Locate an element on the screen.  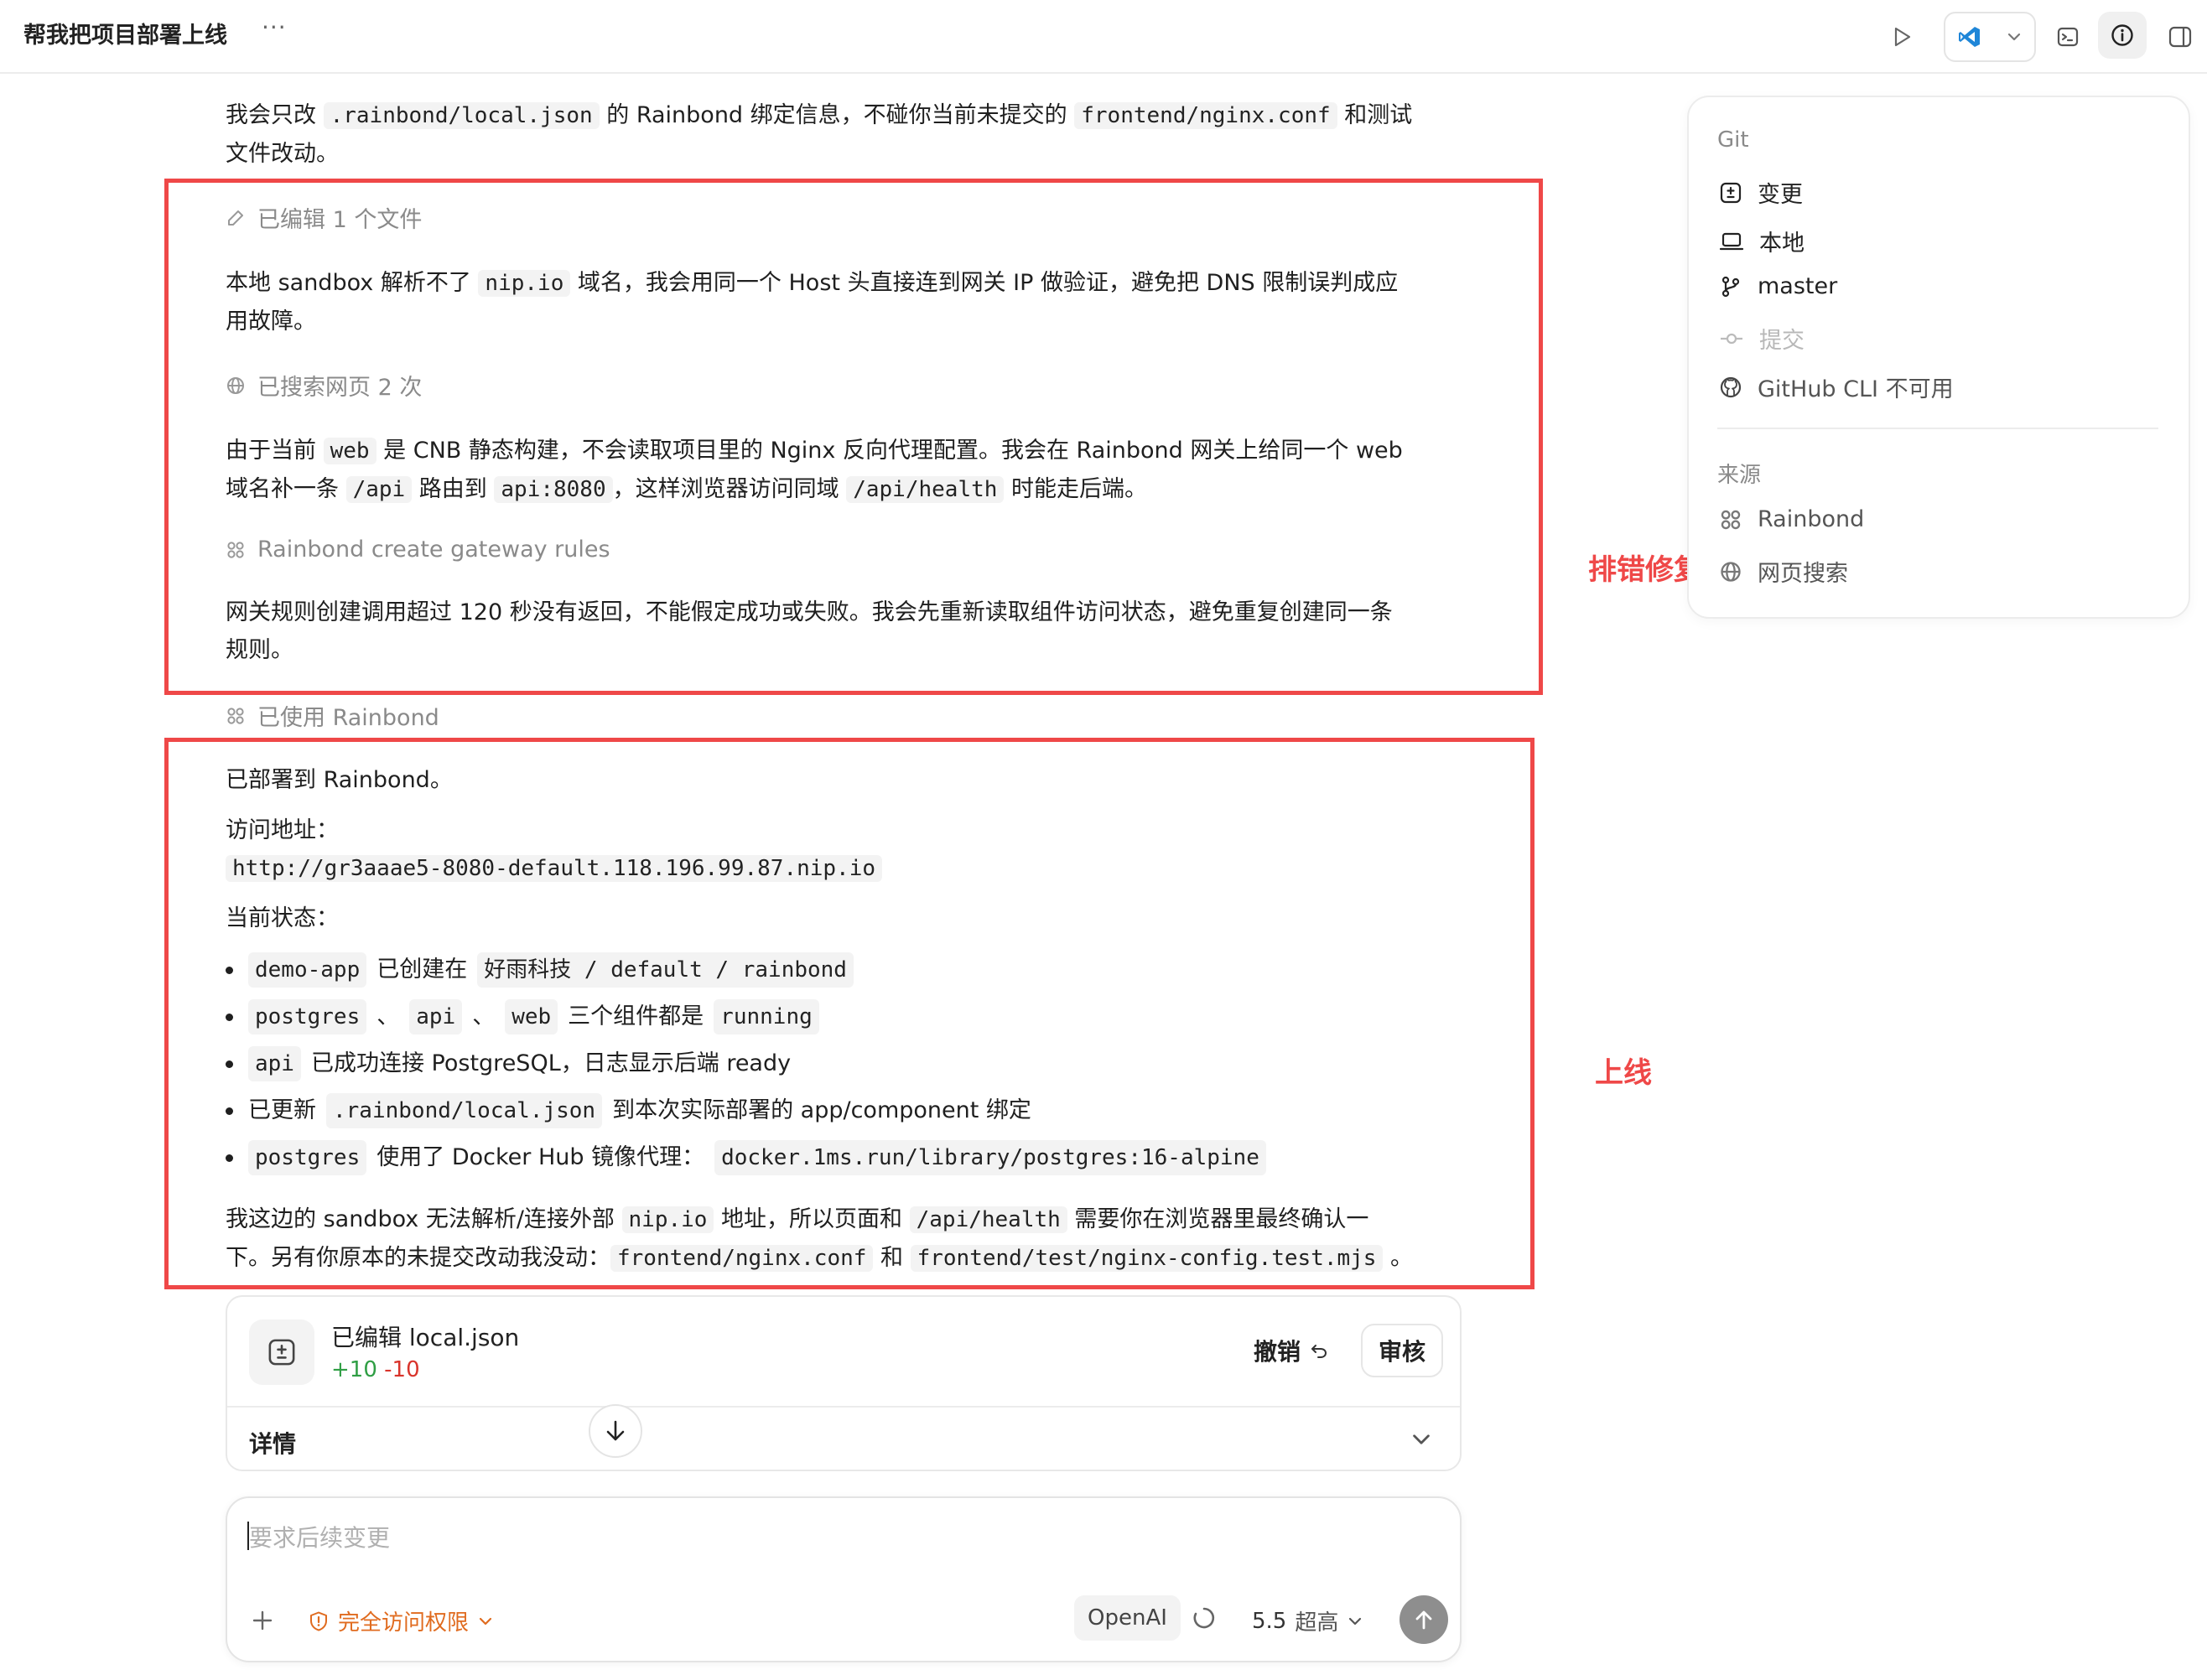
list-item: postgres 、 api 、 web 三个组件都是 running is located at coordinates (522, 1016).